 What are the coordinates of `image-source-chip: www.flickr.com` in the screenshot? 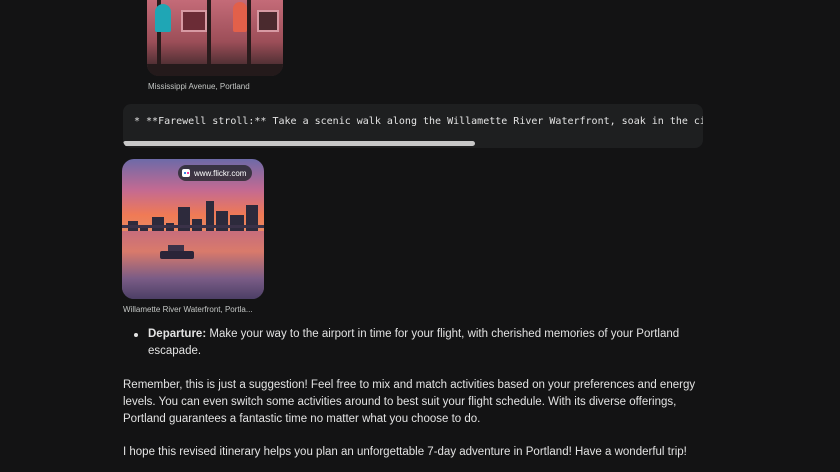 It's located at (215, 173).